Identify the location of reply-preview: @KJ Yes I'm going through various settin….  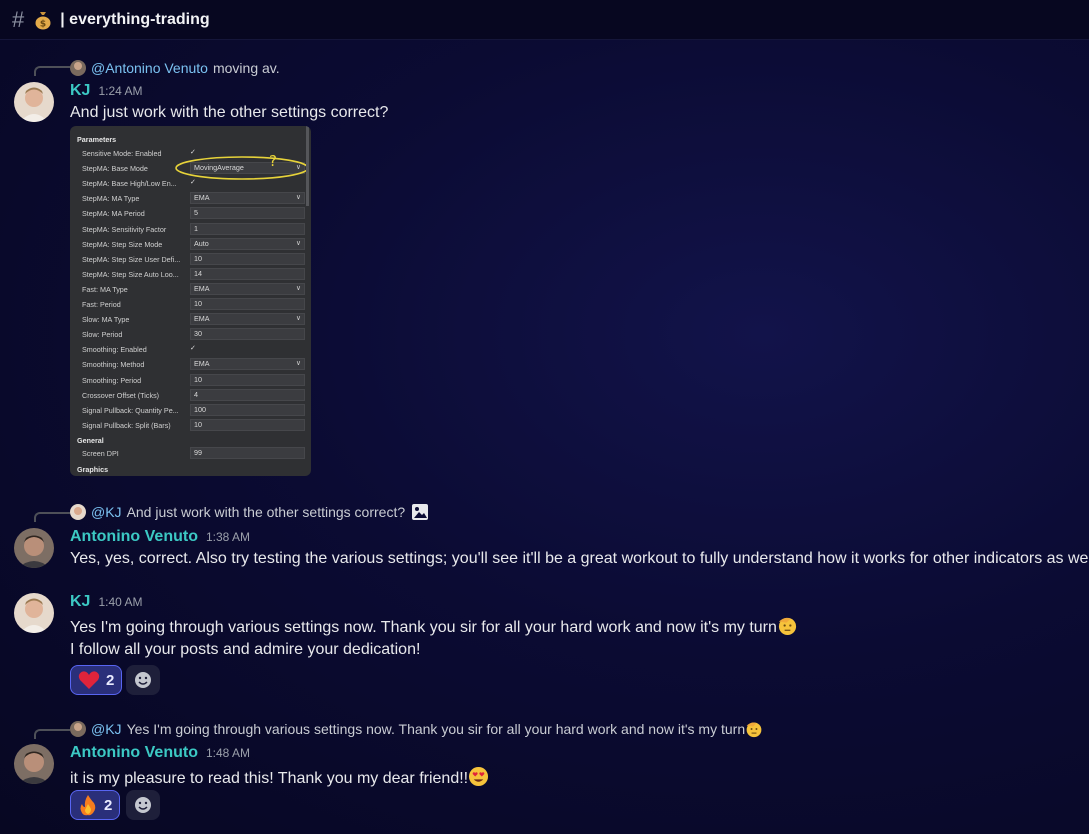
(416, 729).